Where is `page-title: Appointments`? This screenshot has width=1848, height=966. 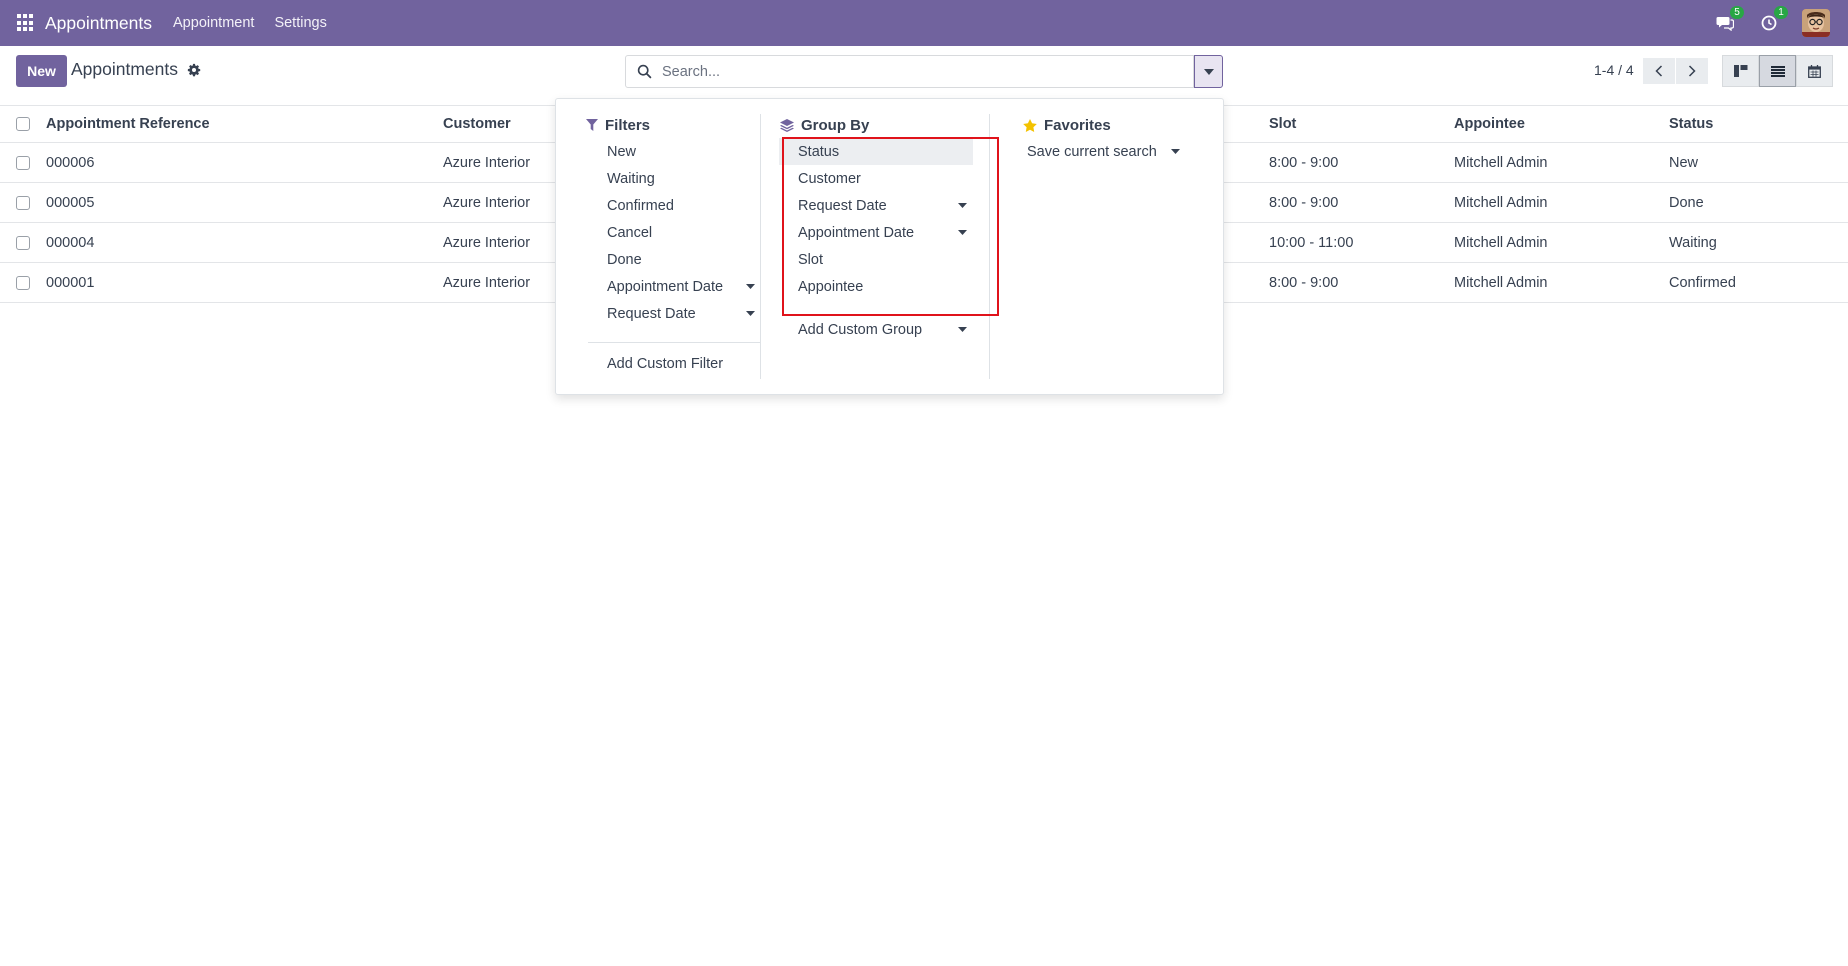
page-title: Appointments is located at coordinates (125, 69).